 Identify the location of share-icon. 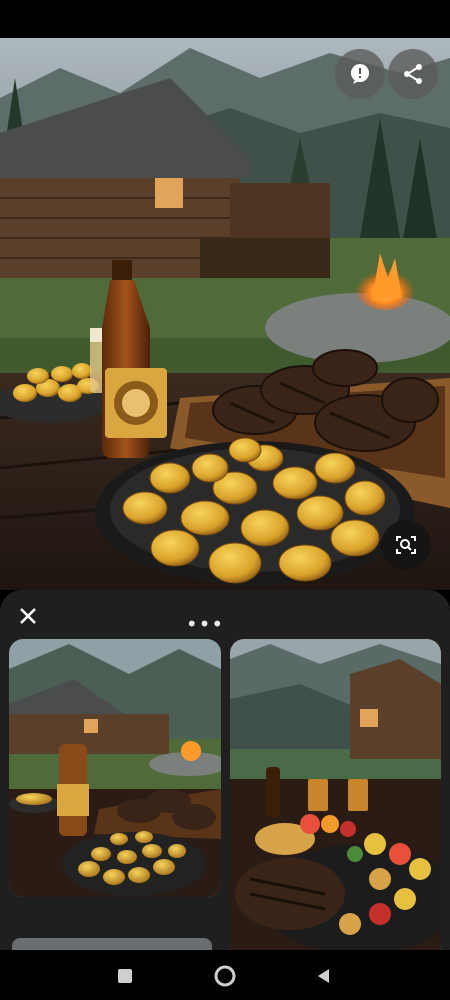
(413, 74).